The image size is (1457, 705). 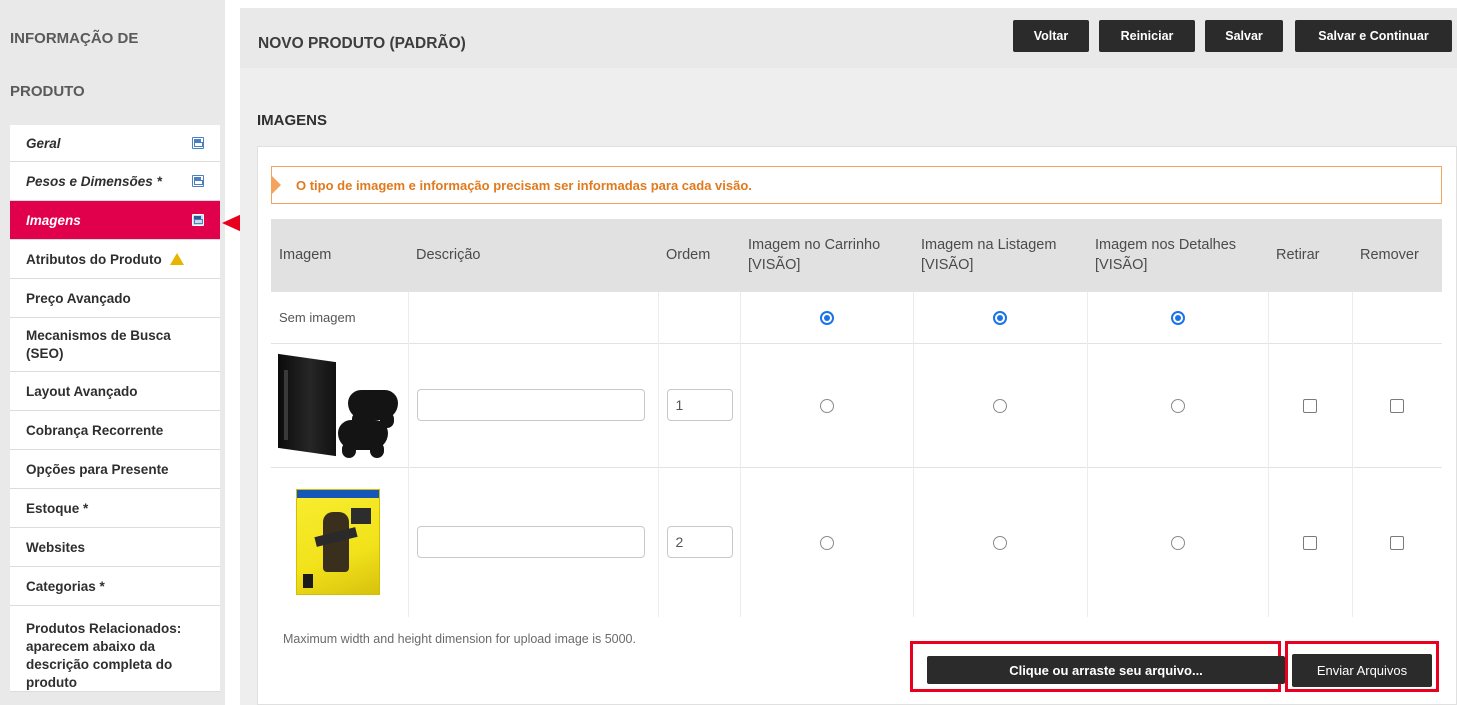 What do you see at coordinates (115, 220) in the screenshot?
I see `sidebar-item-imagens: Imagens` at bounding box center [115, 220].